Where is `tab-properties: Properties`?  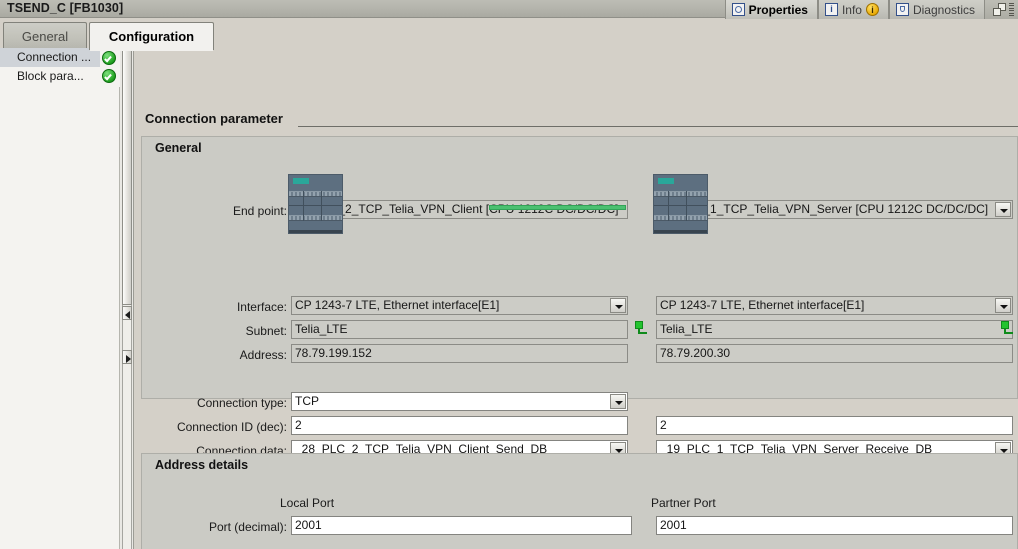 tab-properties: Properties is located at coordinates (771, 9).